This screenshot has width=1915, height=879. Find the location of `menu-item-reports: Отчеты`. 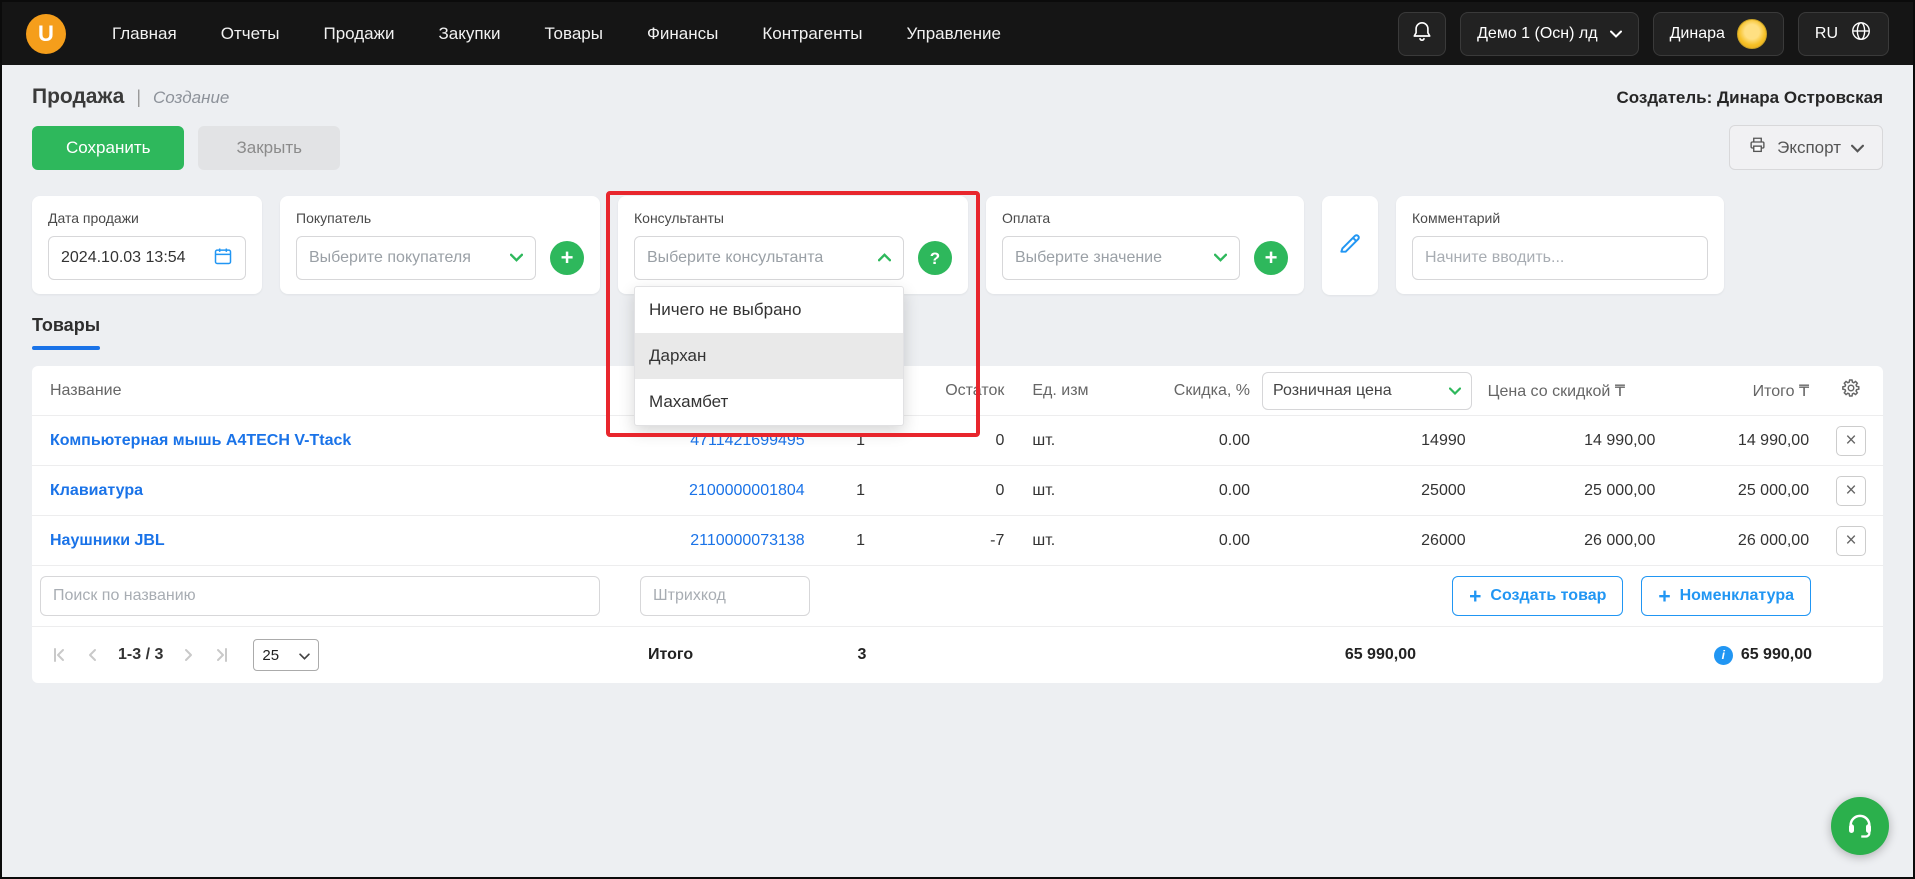

menu-item-reports: Отчеты is located at coordinates (250, 34).